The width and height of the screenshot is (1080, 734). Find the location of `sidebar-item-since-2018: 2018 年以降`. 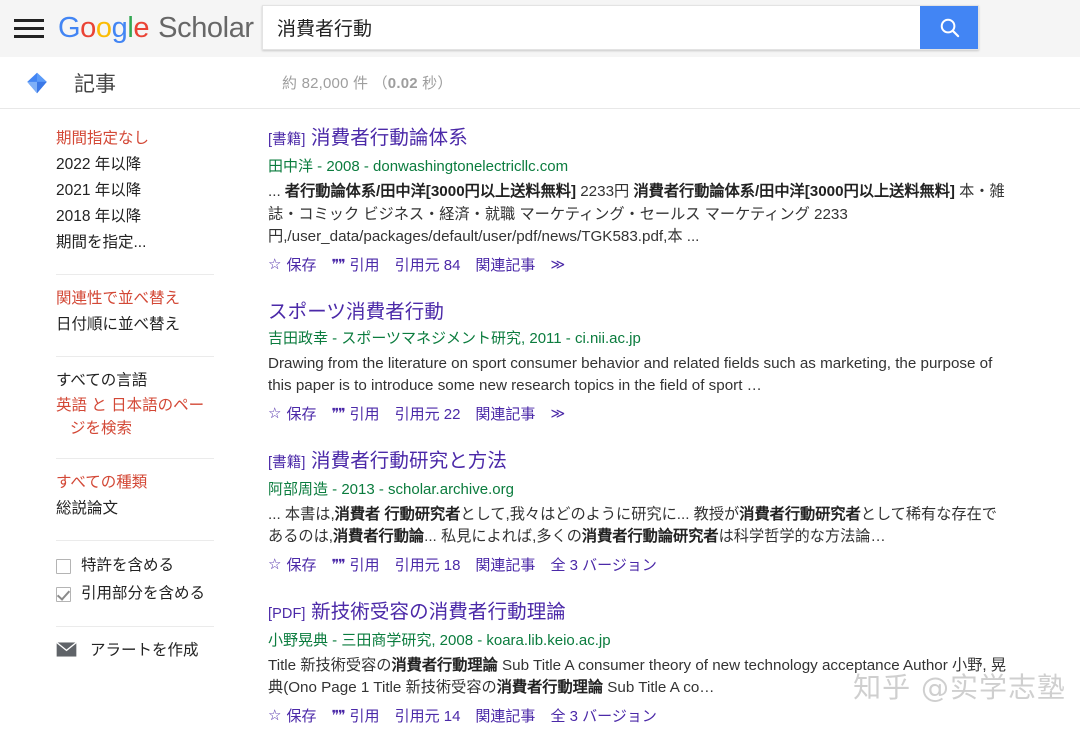

sidebar-item-since-2018: 2018 年以降 is located at coordinates (159, 217).